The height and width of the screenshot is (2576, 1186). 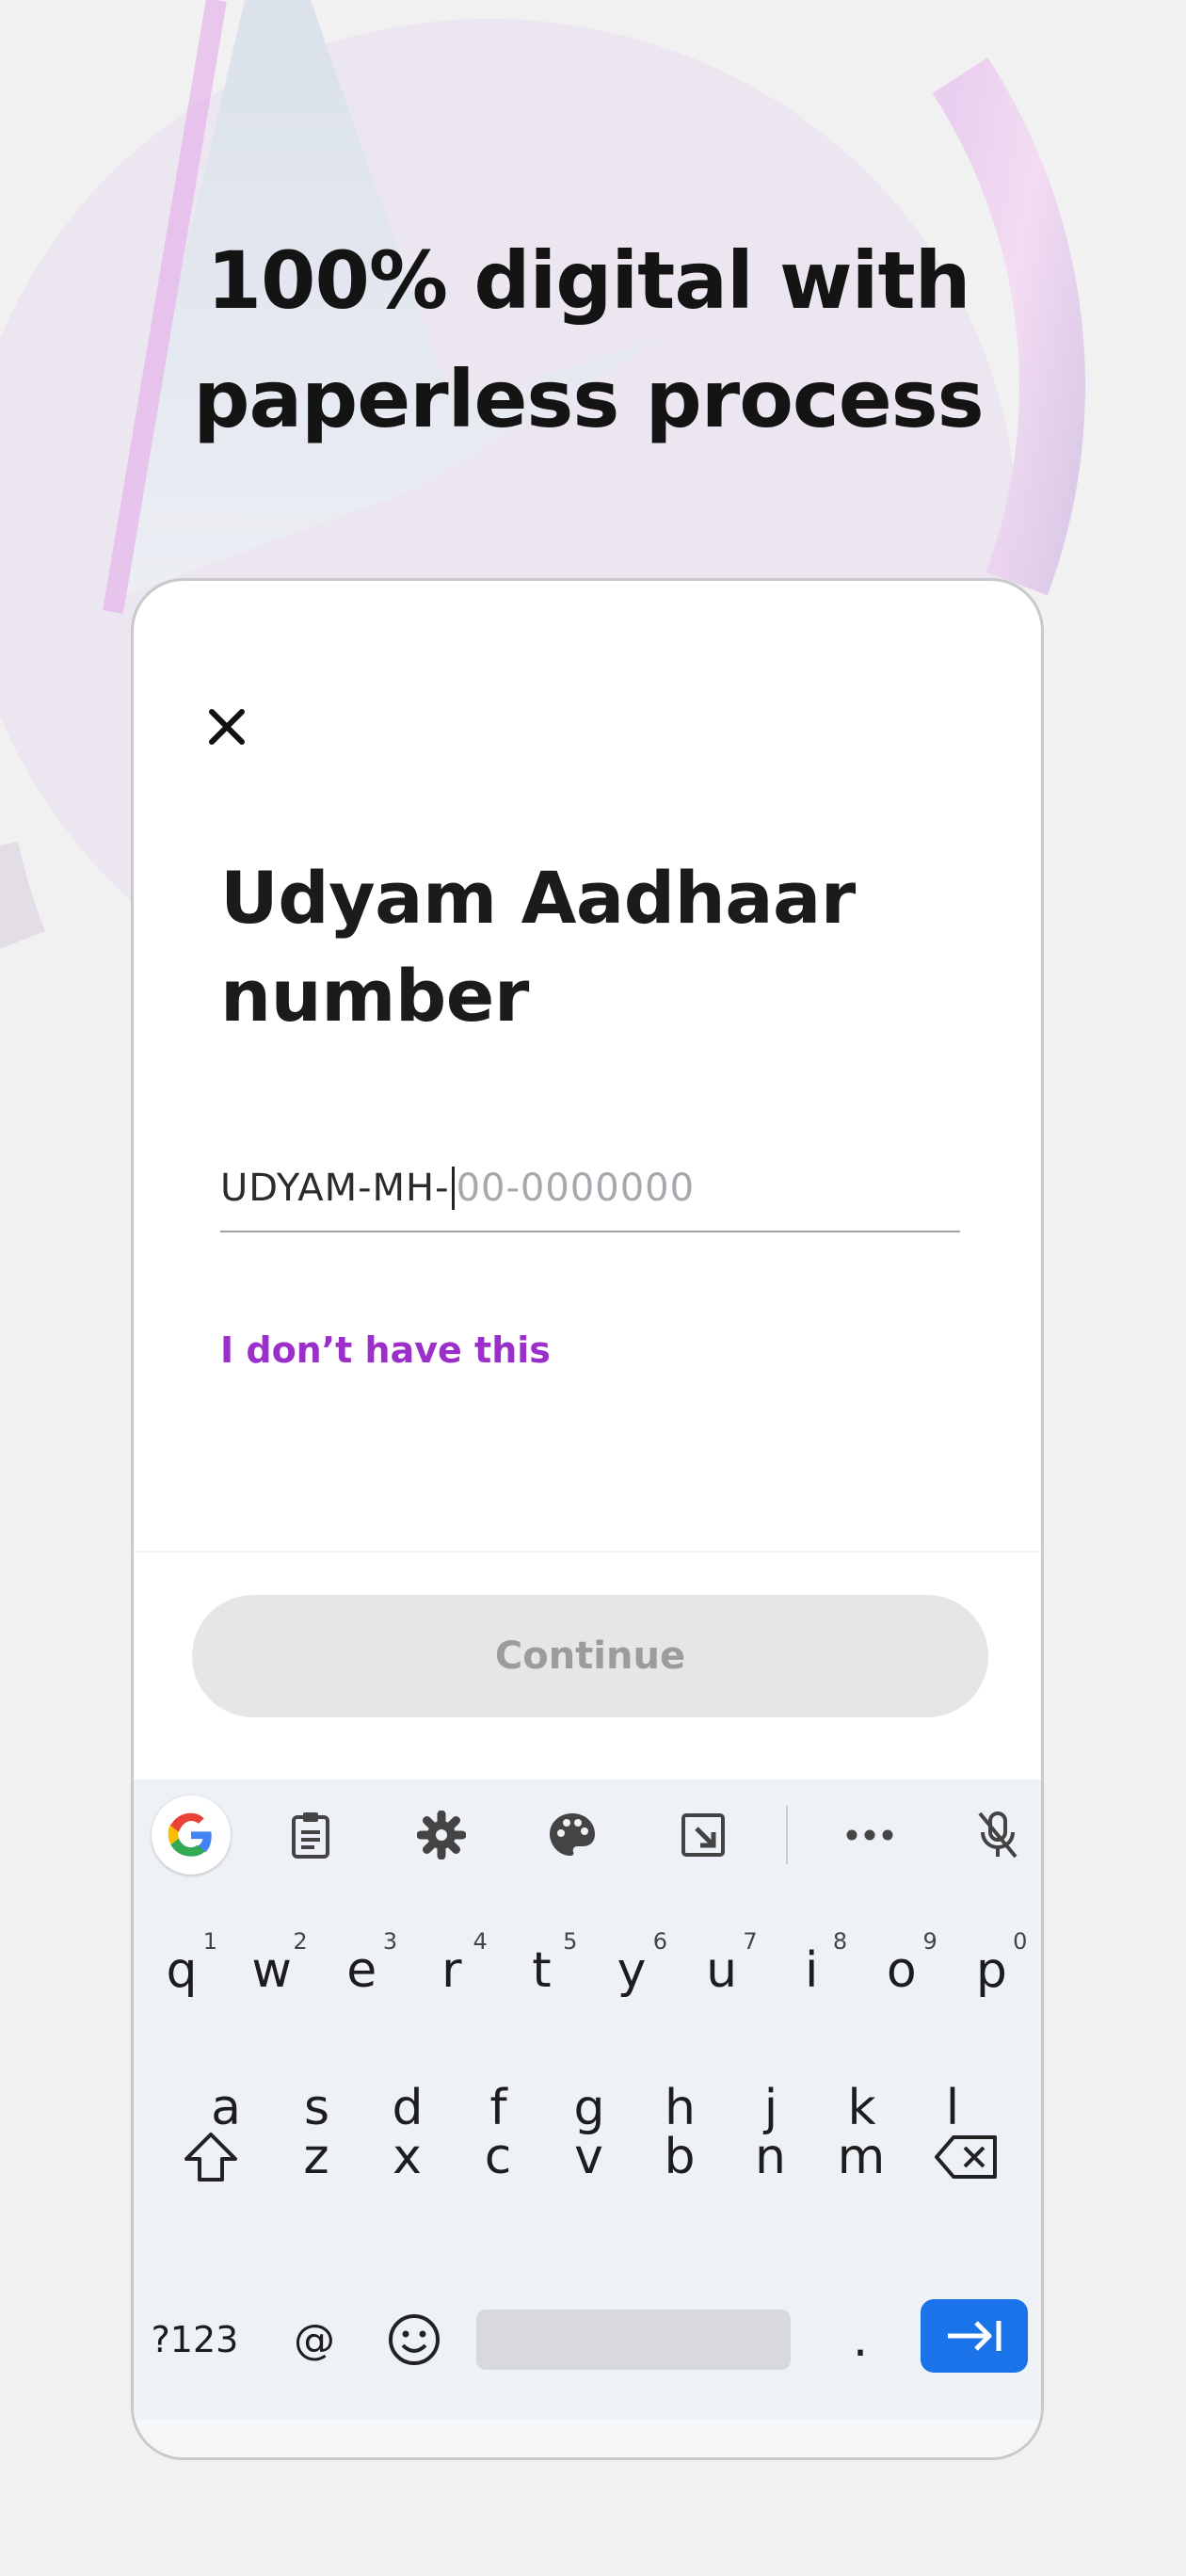 I want to click on headline-line-1: 100% digital with, so click(x=588, y=280).